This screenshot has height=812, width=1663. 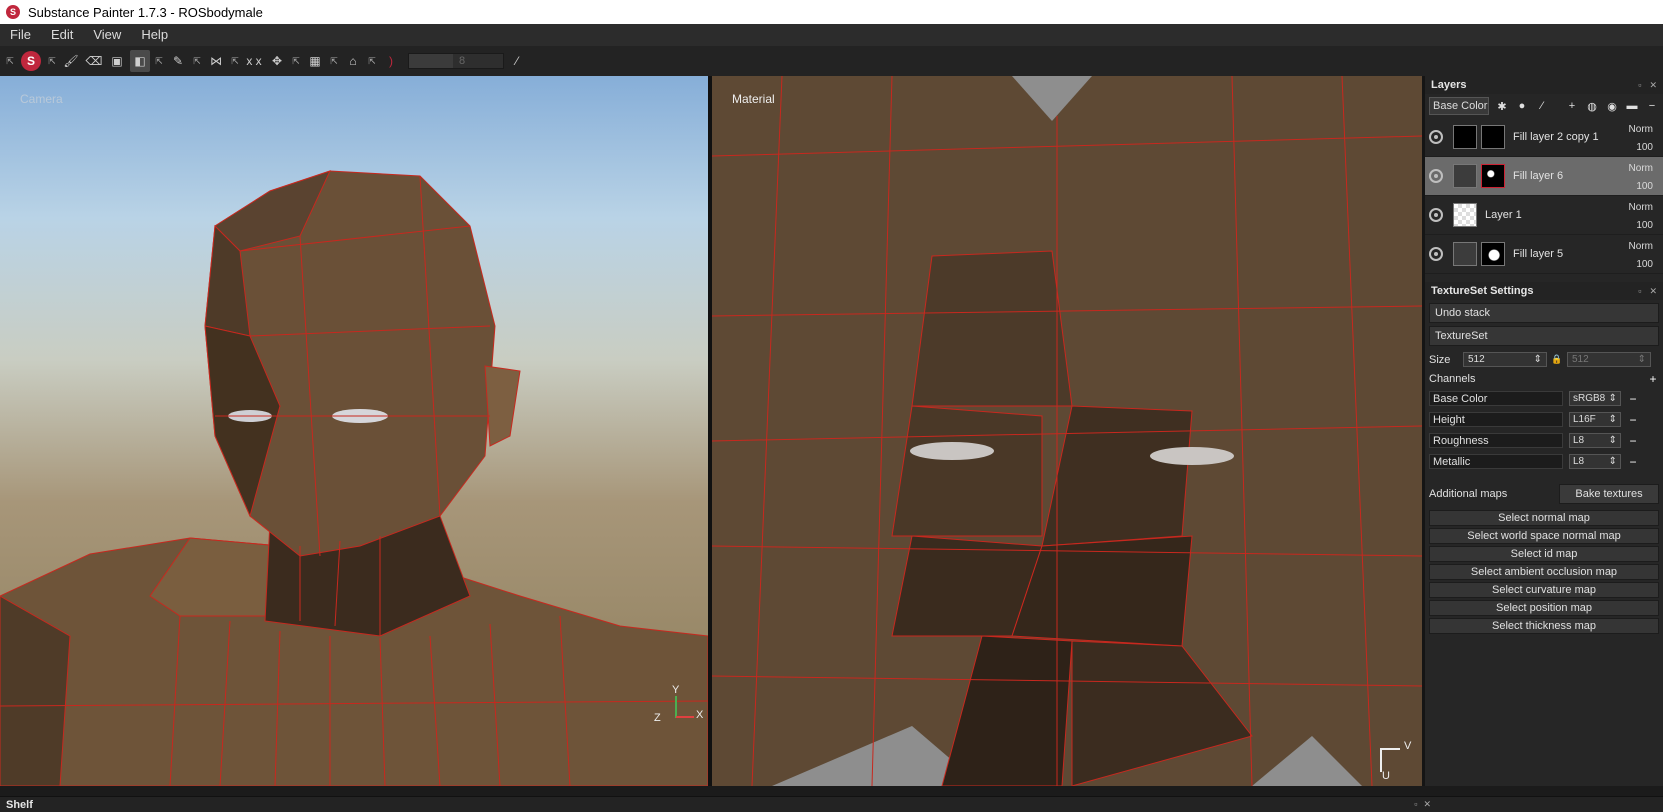 I want to click on add-smart-material-icon: ◉, so click(x=1612, y=106).